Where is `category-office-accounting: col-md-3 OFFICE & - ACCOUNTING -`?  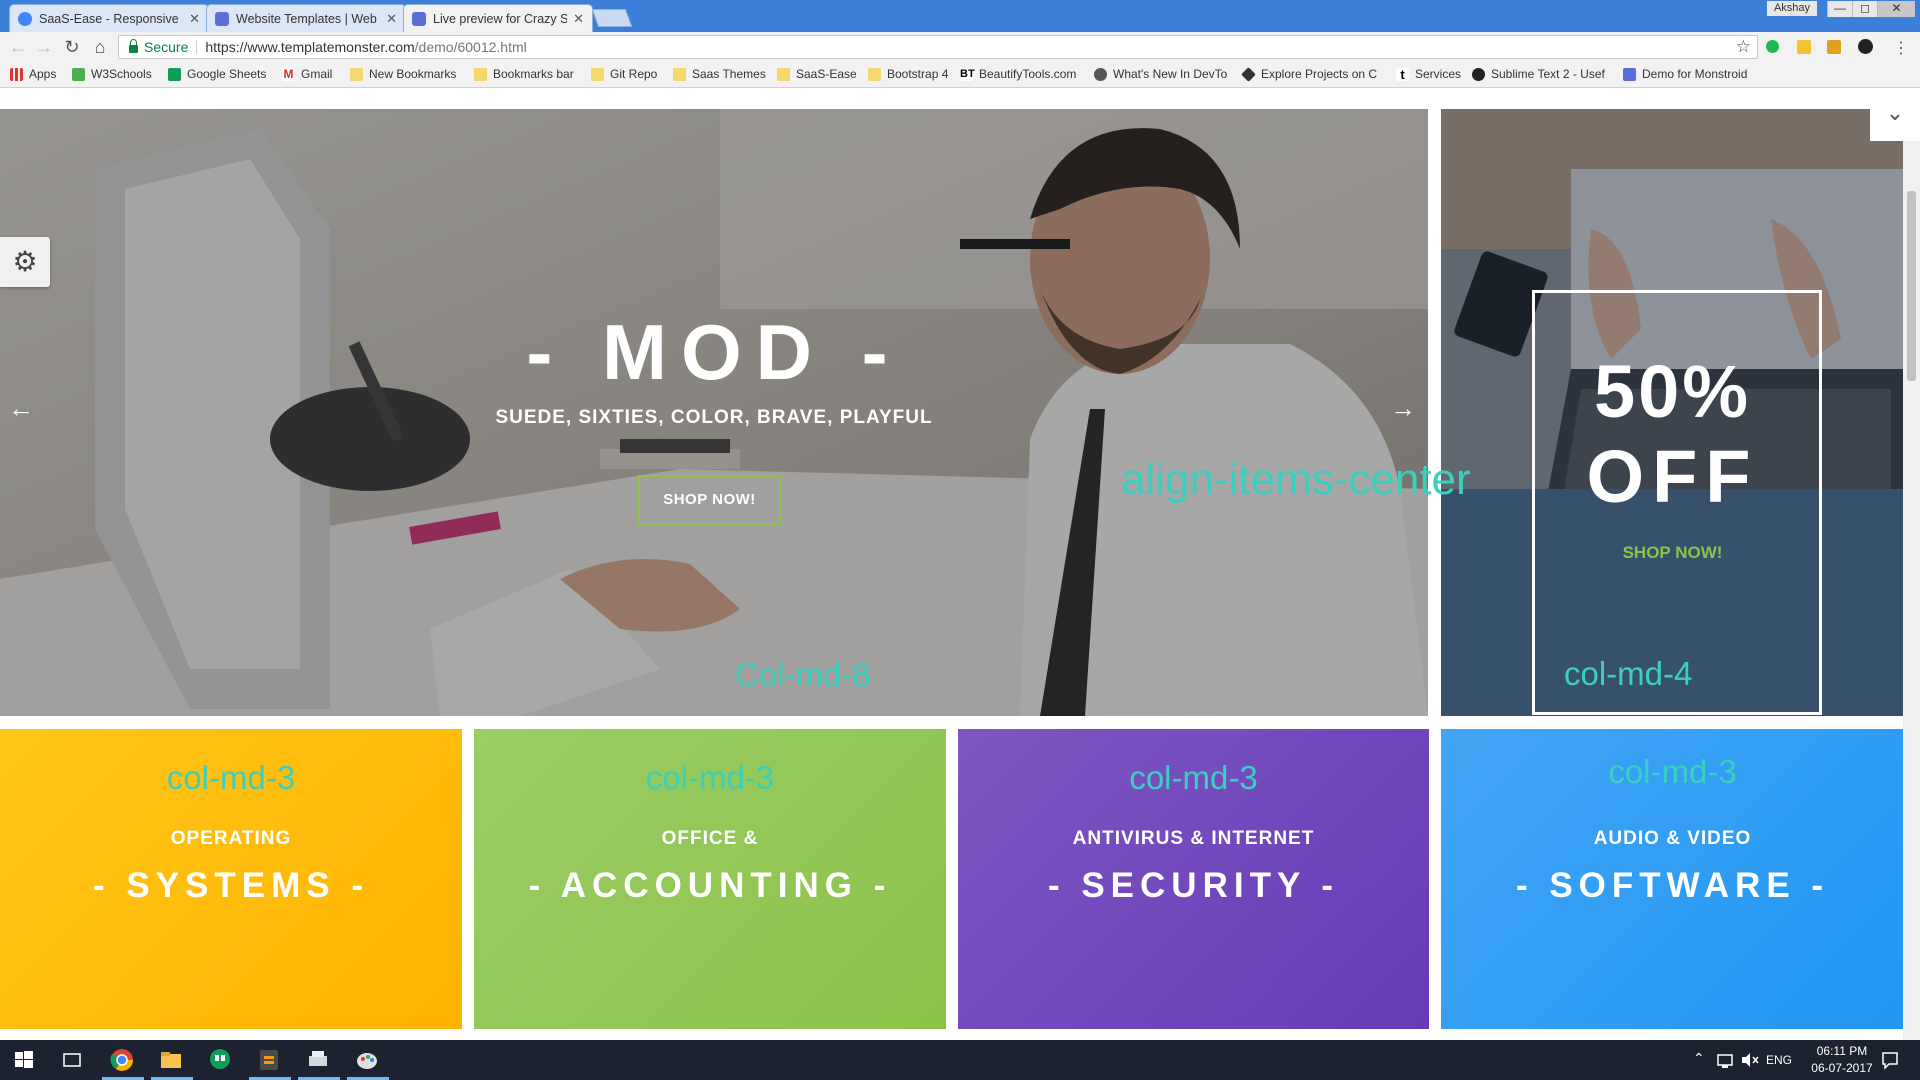
category-office-accounting: col-md-3 OFFICE & - ACCOUNTING - is located at coordinates (710, 879).